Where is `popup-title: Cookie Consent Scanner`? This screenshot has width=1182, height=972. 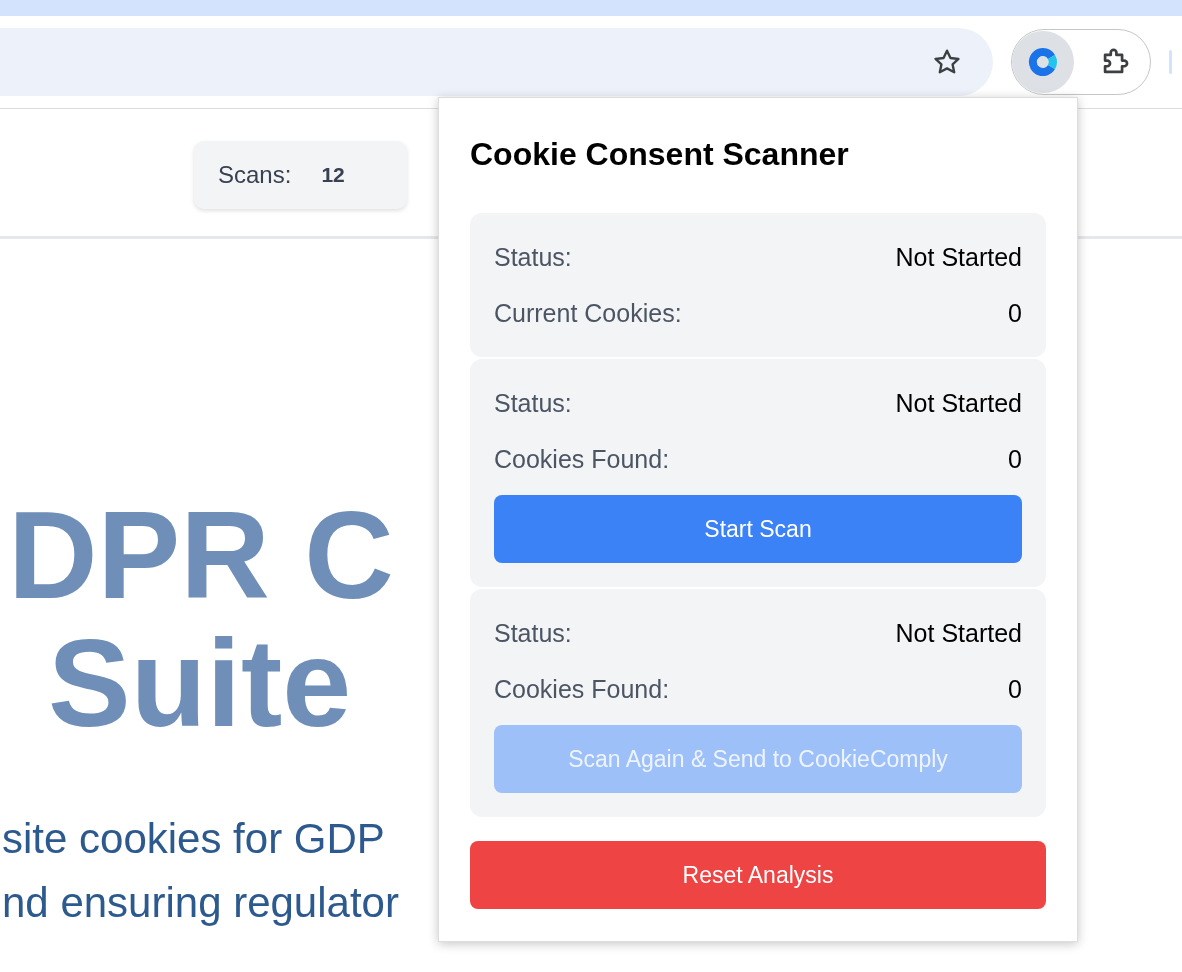 popup-title: Cookie Consent Scanner is located at coordinates (660, 154).